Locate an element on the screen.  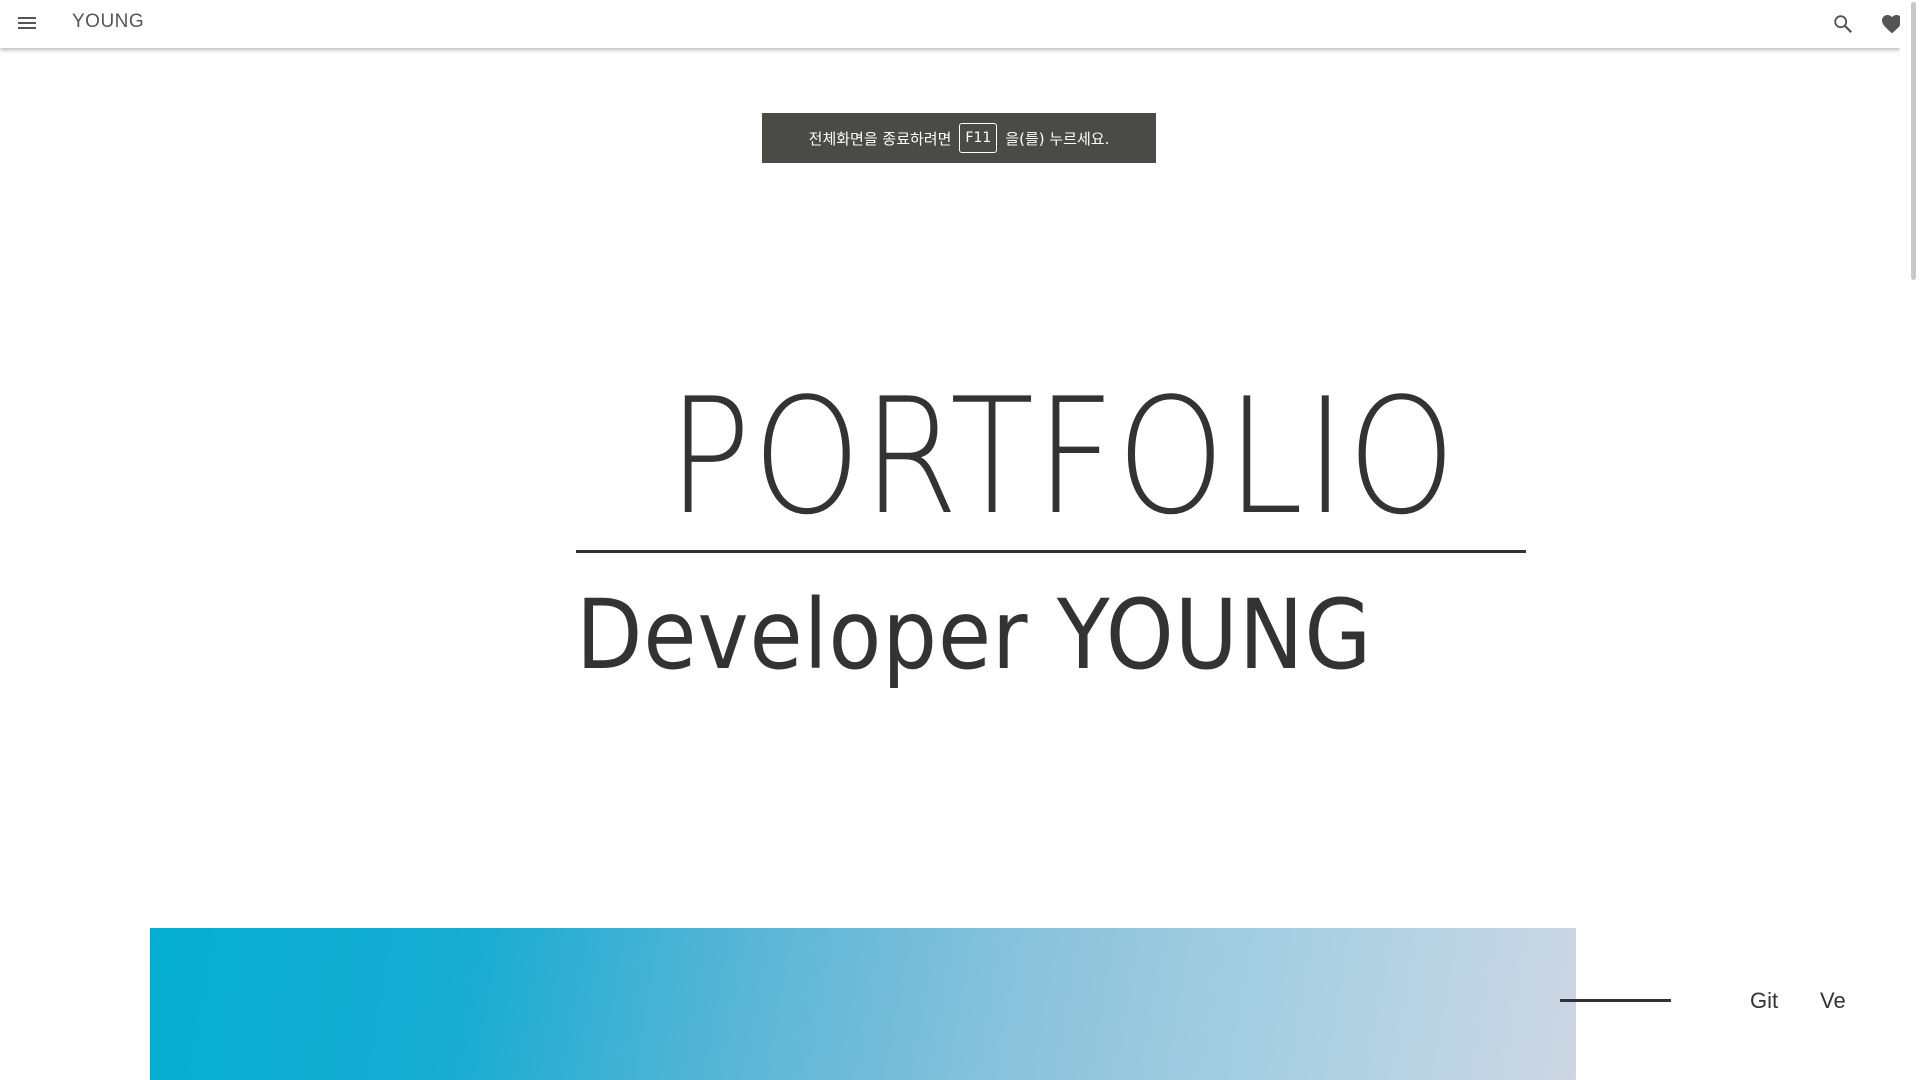
hero-title: PORTFOLIO is located at coordinates (1063, 456).